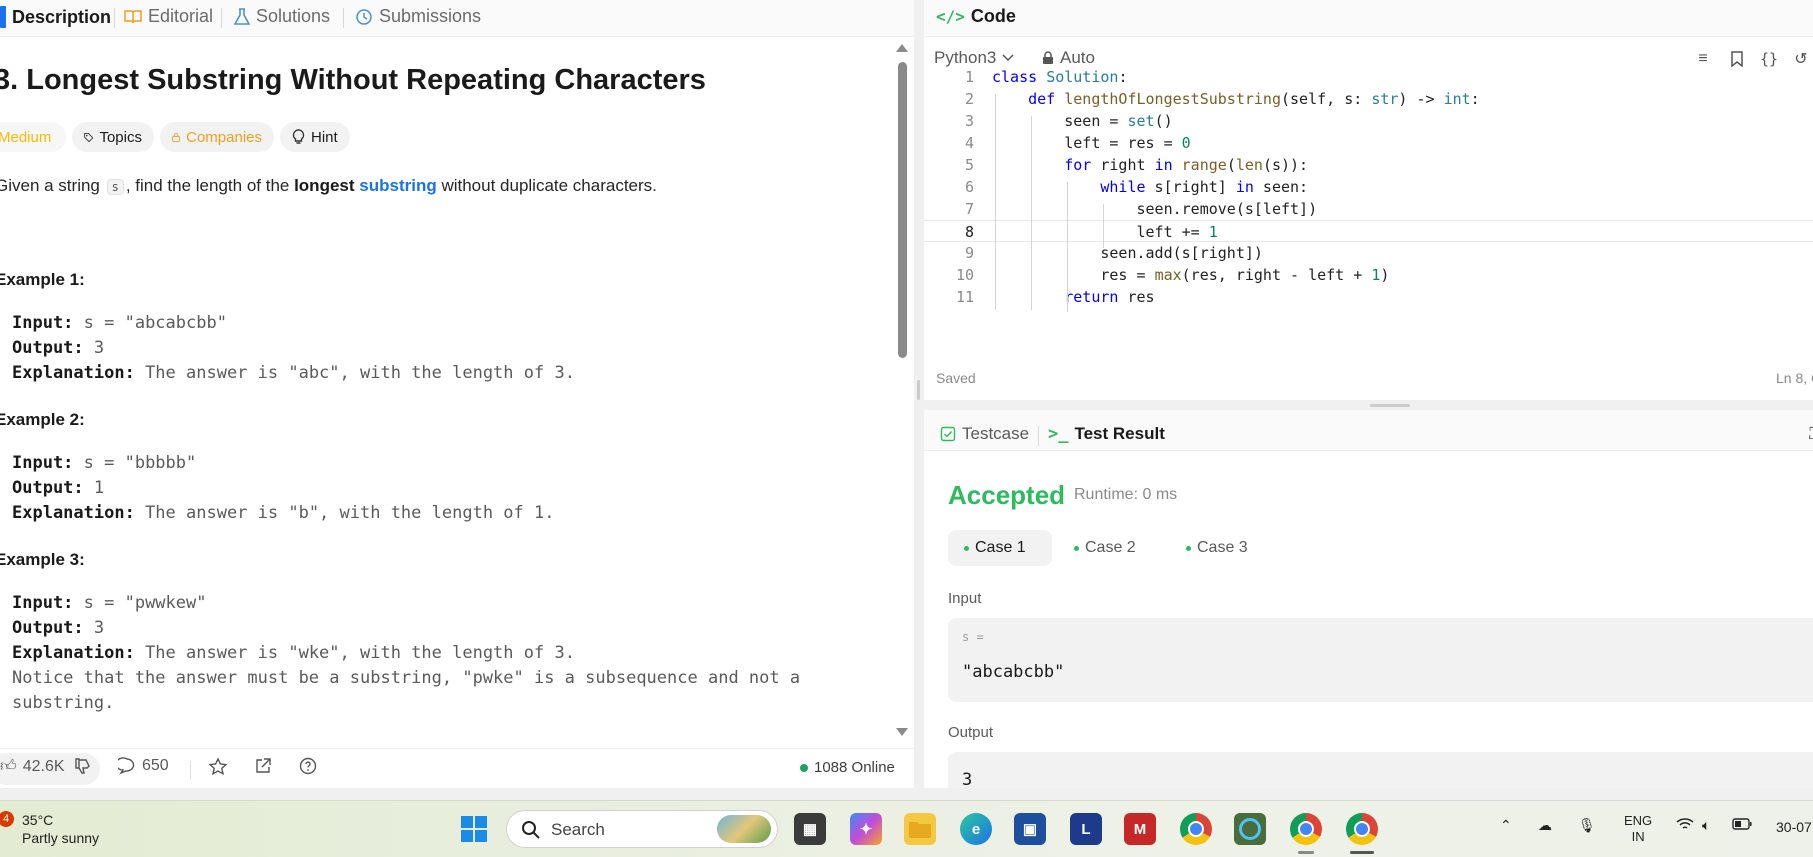 Image resolution: width=1813 pixels, height=857 pixels. What do you see at coordinates (531, 830) in the screenshot?
I see `search-icon` at bounding box center [531, 830].